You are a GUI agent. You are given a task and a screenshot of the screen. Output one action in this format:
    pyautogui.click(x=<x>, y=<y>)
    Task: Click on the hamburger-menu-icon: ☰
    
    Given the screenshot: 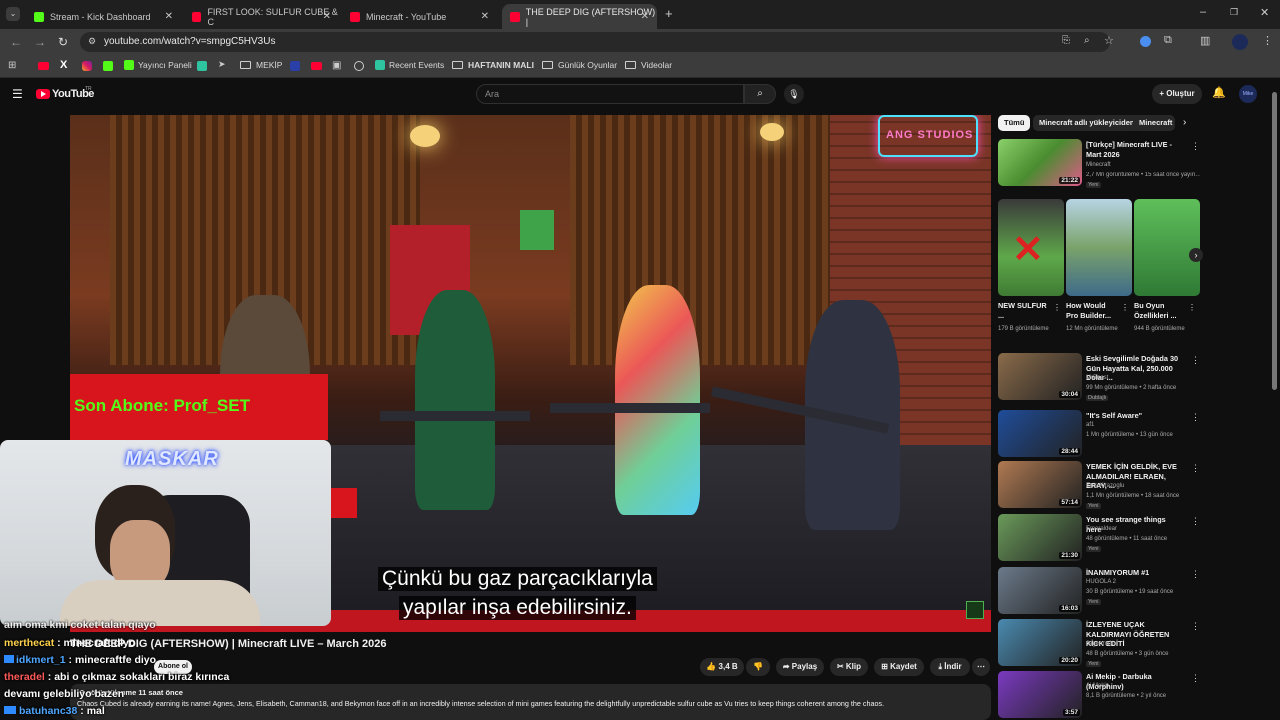 What is the action you would take?
    pyautogui.click(x=17, y=94)
    